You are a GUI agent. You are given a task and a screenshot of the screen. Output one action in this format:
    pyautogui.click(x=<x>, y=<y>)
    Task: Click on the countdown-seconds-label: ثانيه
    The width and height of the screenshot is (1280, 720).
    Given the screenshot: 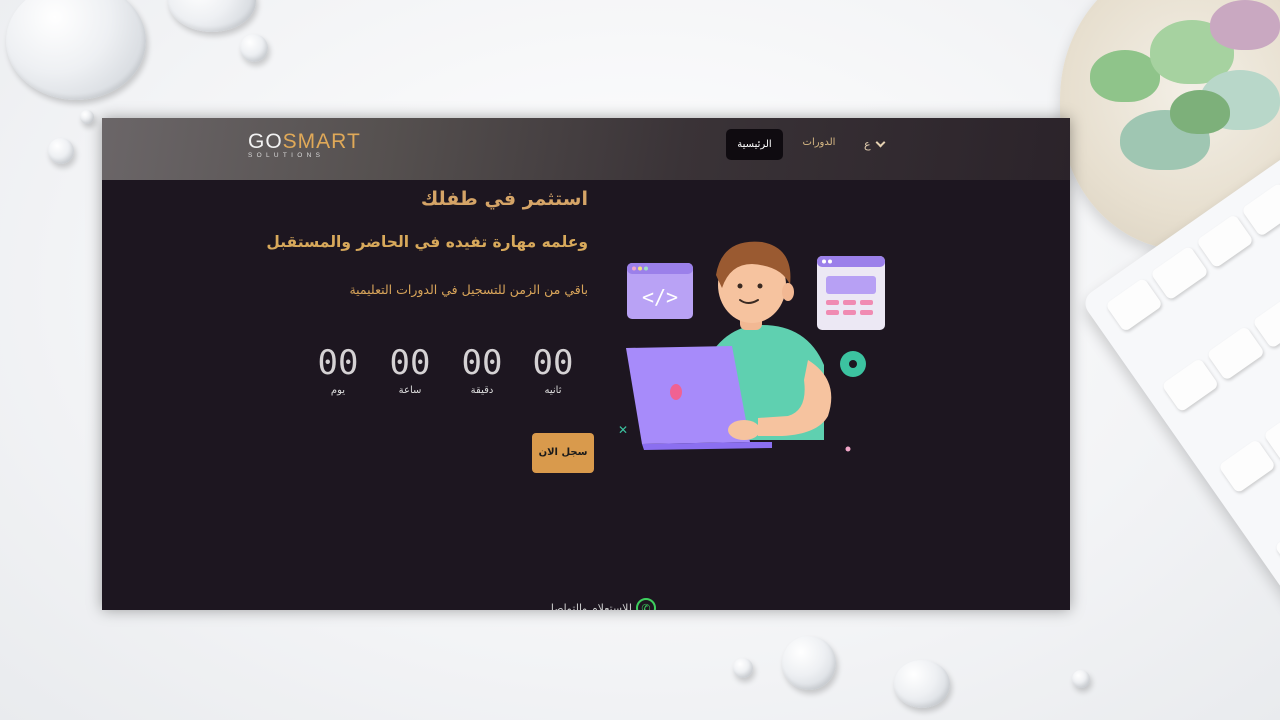 What is the action you would take?
    pyautogui.click(x=553, y=390)
    